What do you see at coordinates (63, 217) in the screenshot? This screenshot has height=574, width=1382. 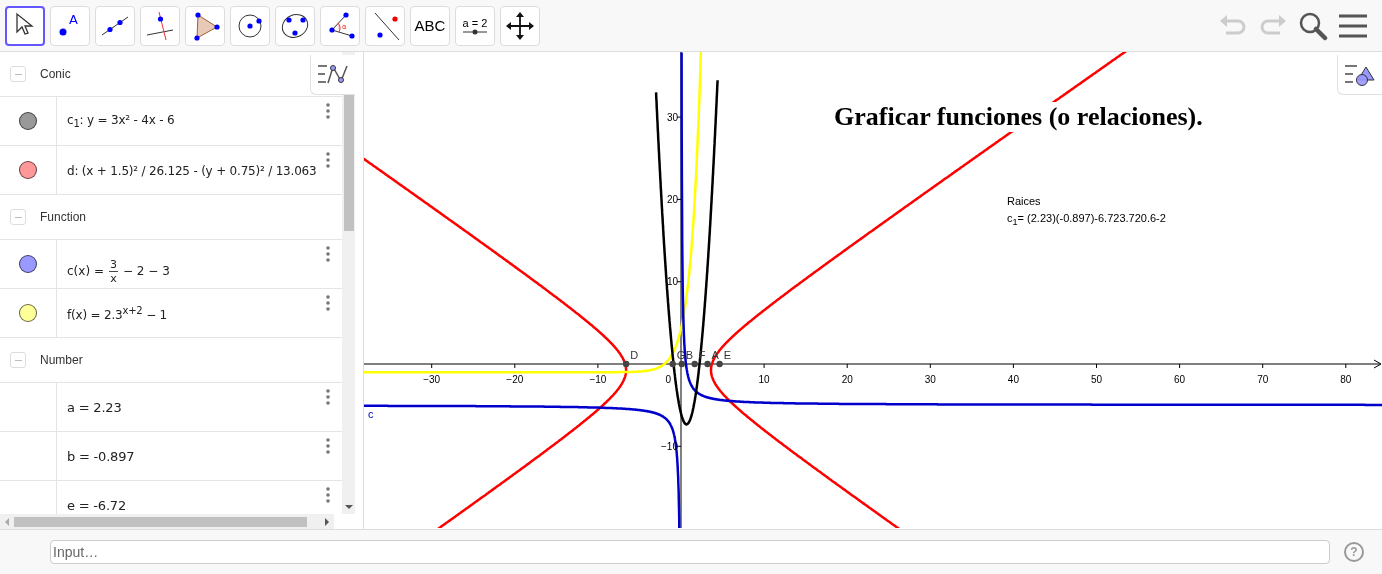 I see `group-title: Function` at bounding box center [63, 217].